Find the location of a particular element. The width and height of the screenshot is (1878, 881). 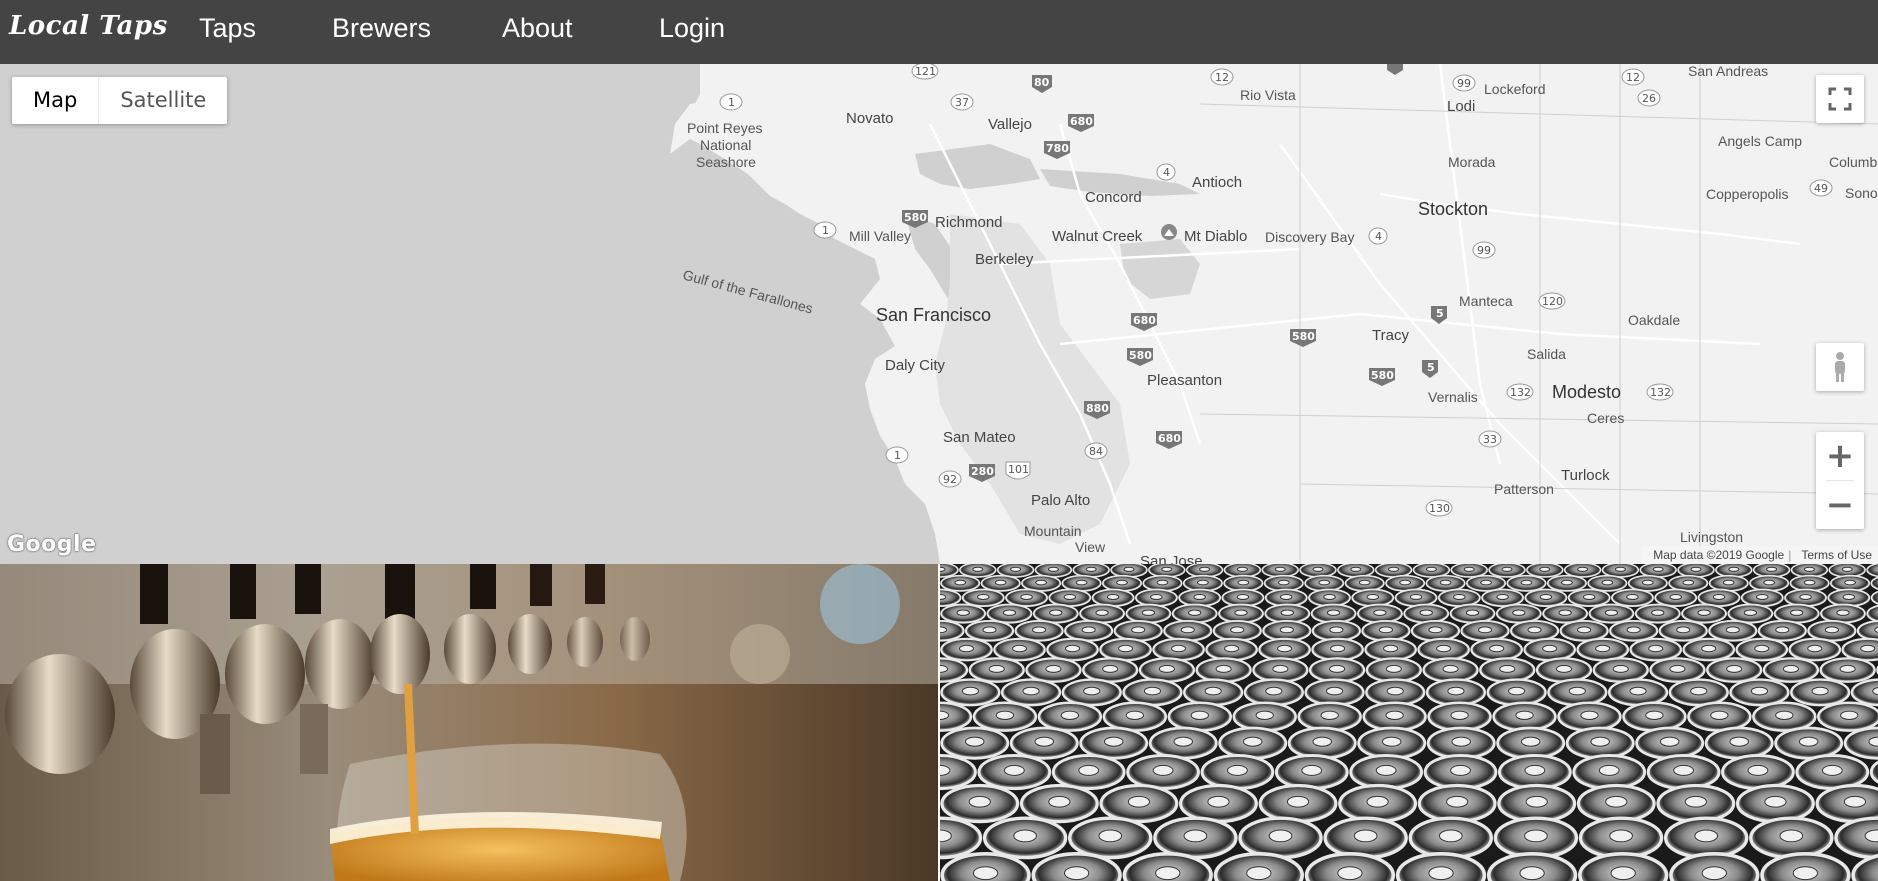

zoom-in-button: + is located at coordinates (1840, 456).